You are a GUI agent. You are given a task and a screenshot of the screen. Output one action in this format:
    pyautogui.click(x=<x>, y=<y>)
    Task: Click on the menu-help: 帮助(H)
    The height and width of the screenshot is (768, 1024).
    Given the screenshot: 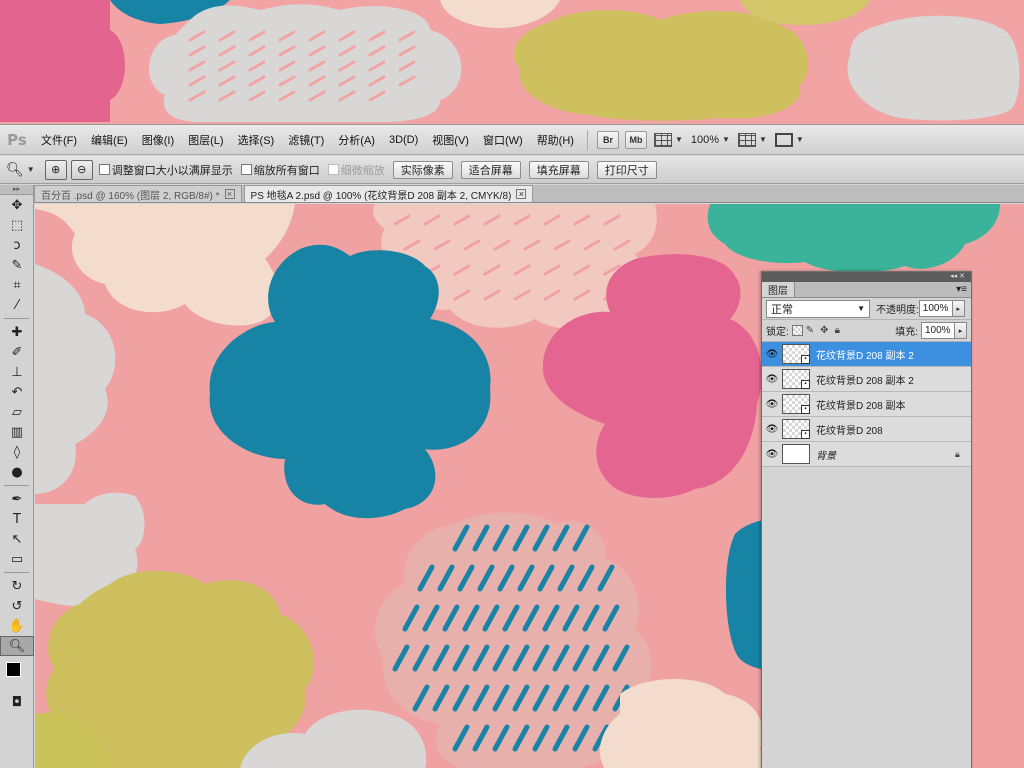 What is the action you would take?
    pyautogui.click(x=555, y=140)
    